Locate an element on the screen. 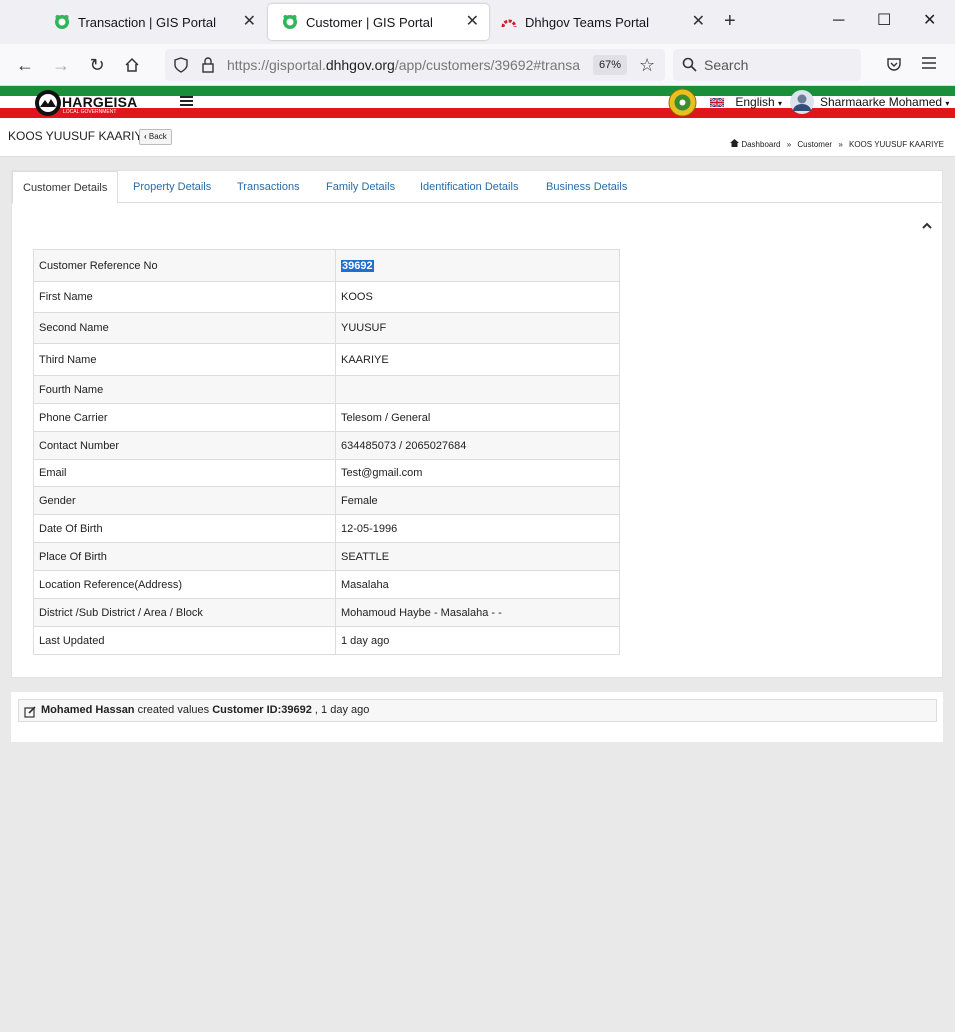 The width and height of the screenshot is (955, 1032). table-row: Customer Reference No 39692 is located at coordinates (326, 265).